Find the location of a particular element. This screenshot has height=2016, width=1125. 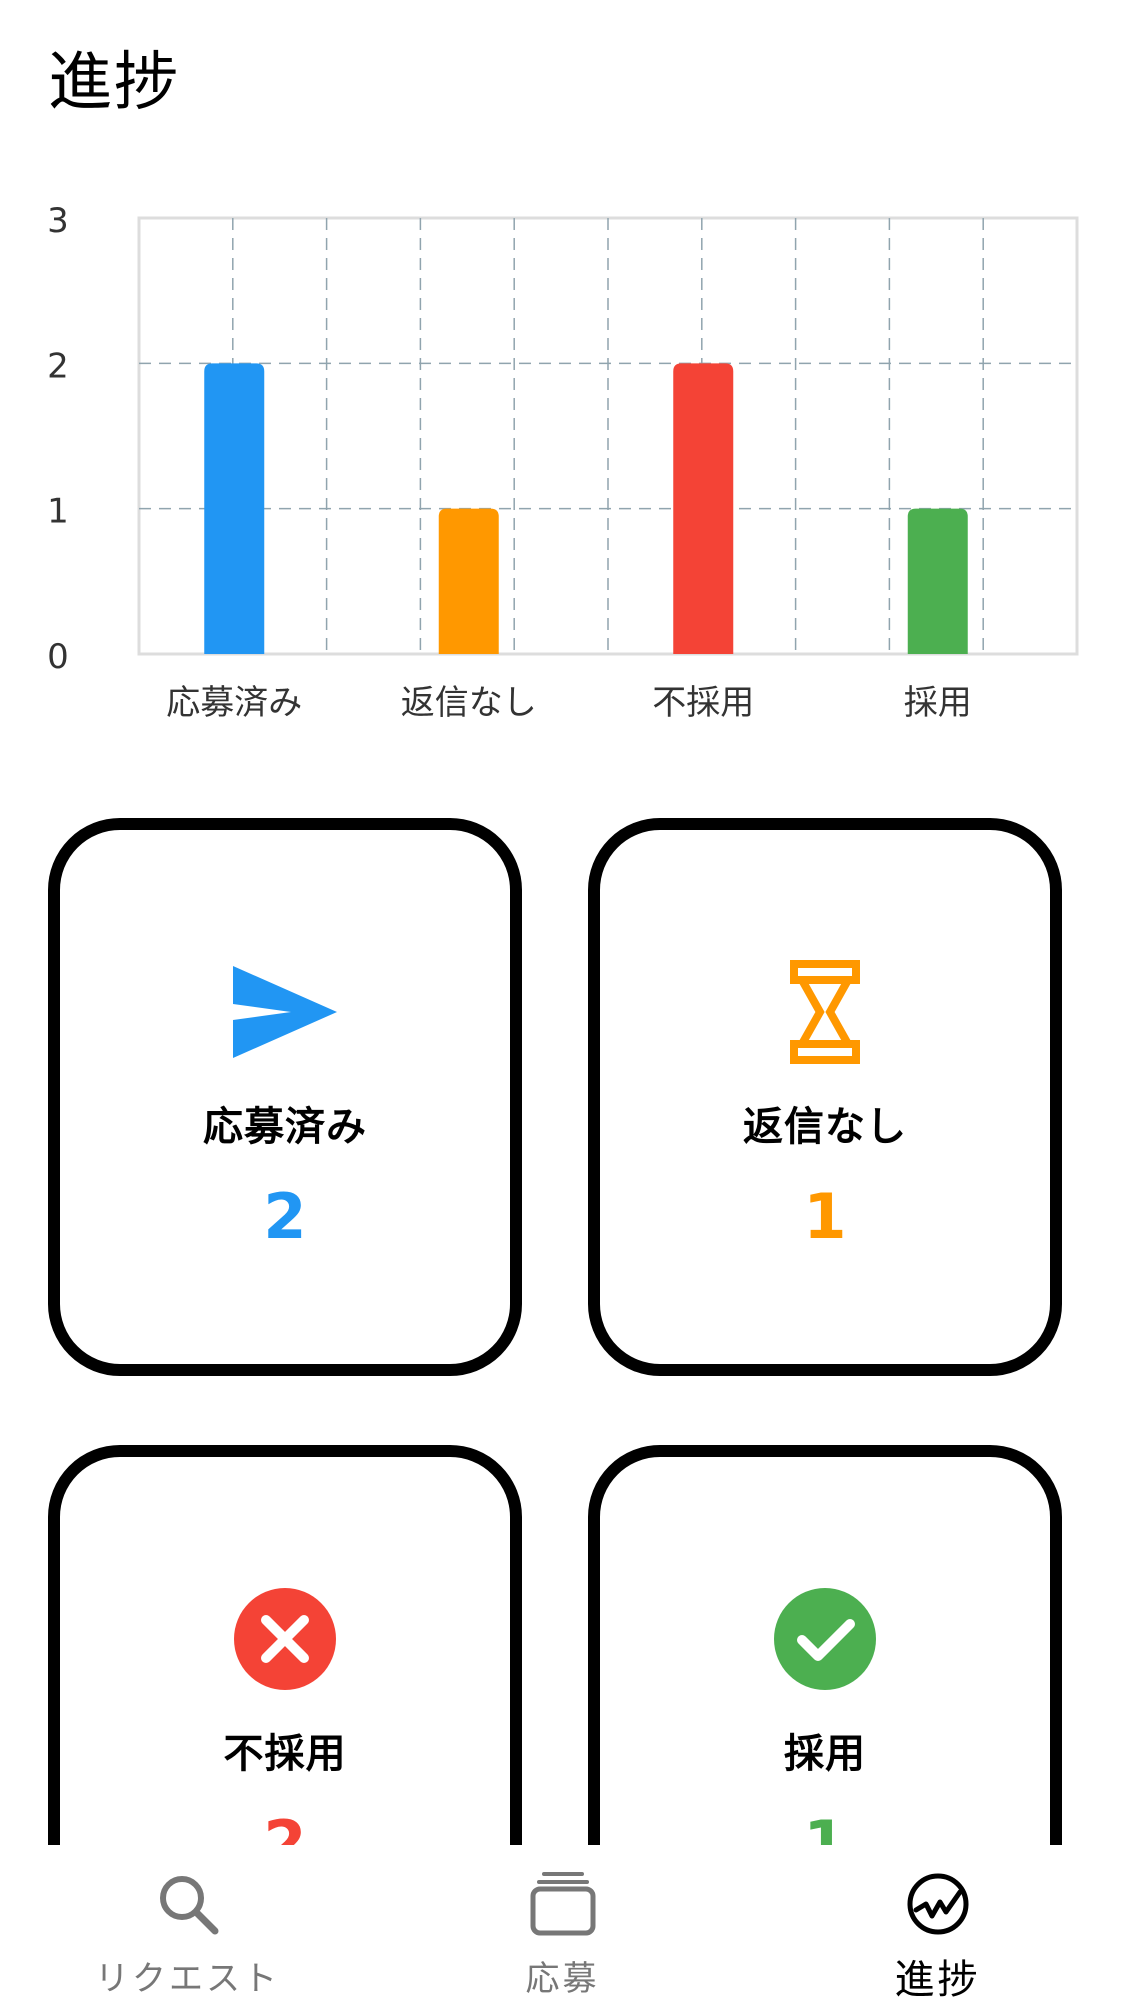

y-tick-label: 0 is located at coordinates (58, 657).